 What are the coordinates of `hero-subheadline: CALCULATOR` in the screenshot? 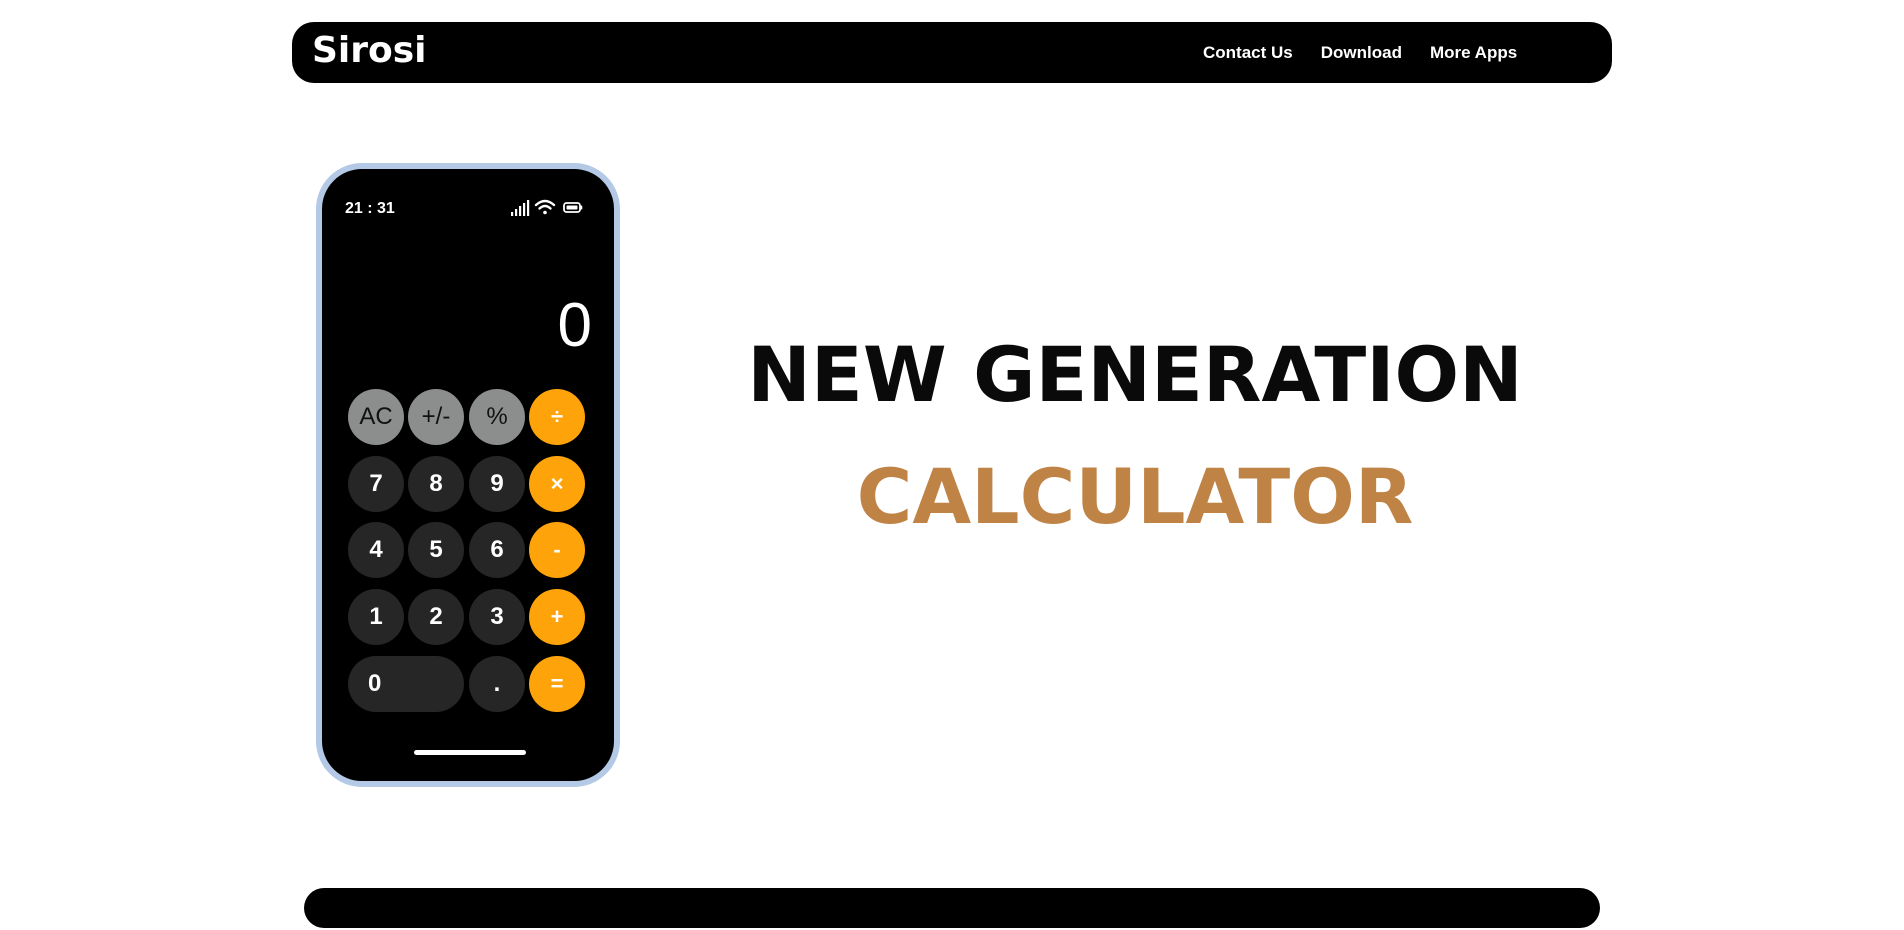 It's located at (1135, 496).